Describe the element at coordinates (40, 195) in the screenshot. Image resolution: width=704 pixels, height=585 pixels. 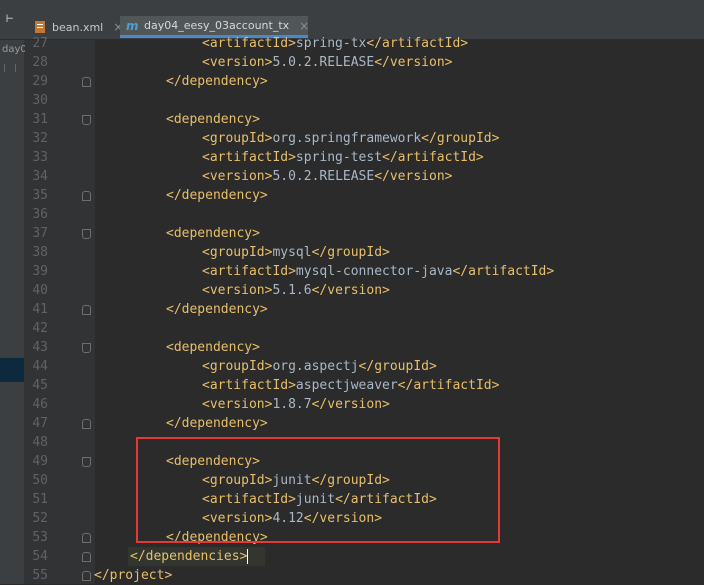
I see `line-number: 35` at that location.